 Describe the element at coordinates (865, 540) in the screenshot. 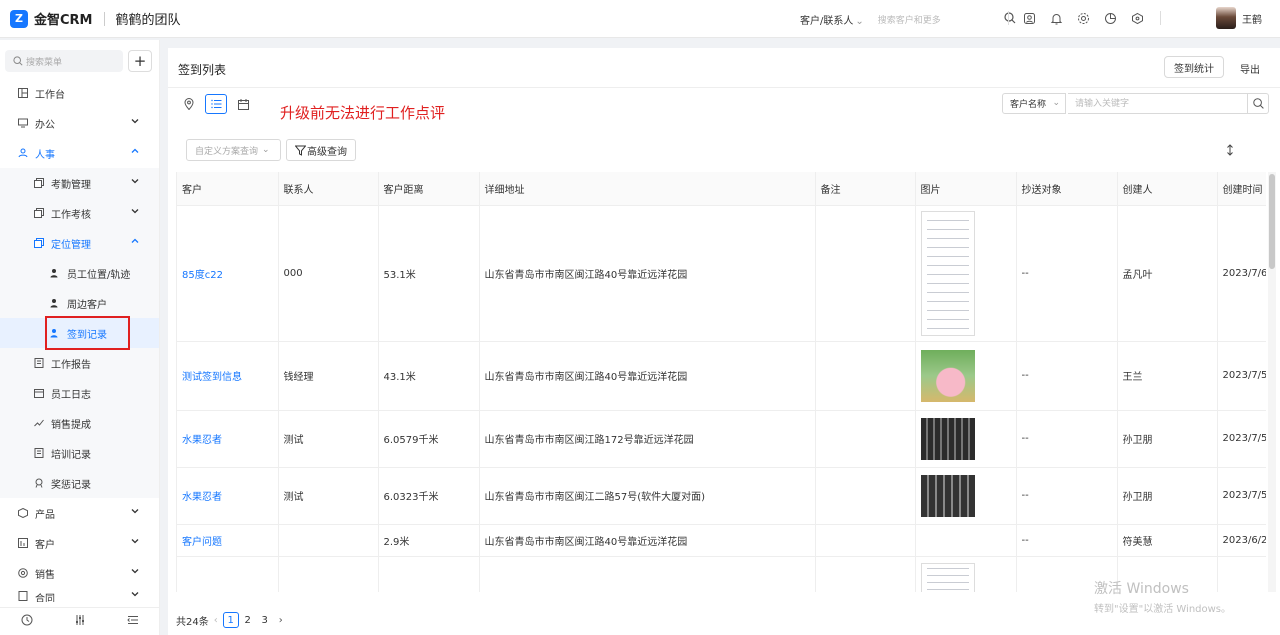

I see `remark-cell` at that location.